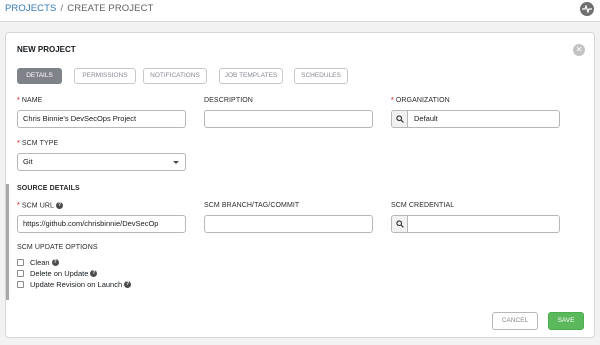 The width and height of the screenshot is (600, 345). What do you see at coordinates (39, 76) in the screenshot?
I see `tab-details: DETAILS` at bounding box center [39, 76].